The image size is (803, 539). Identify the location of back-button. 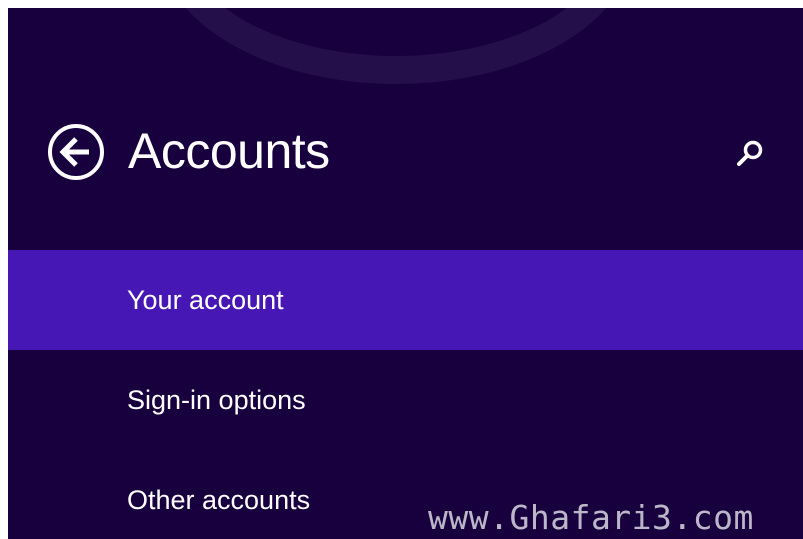
(76, 152).